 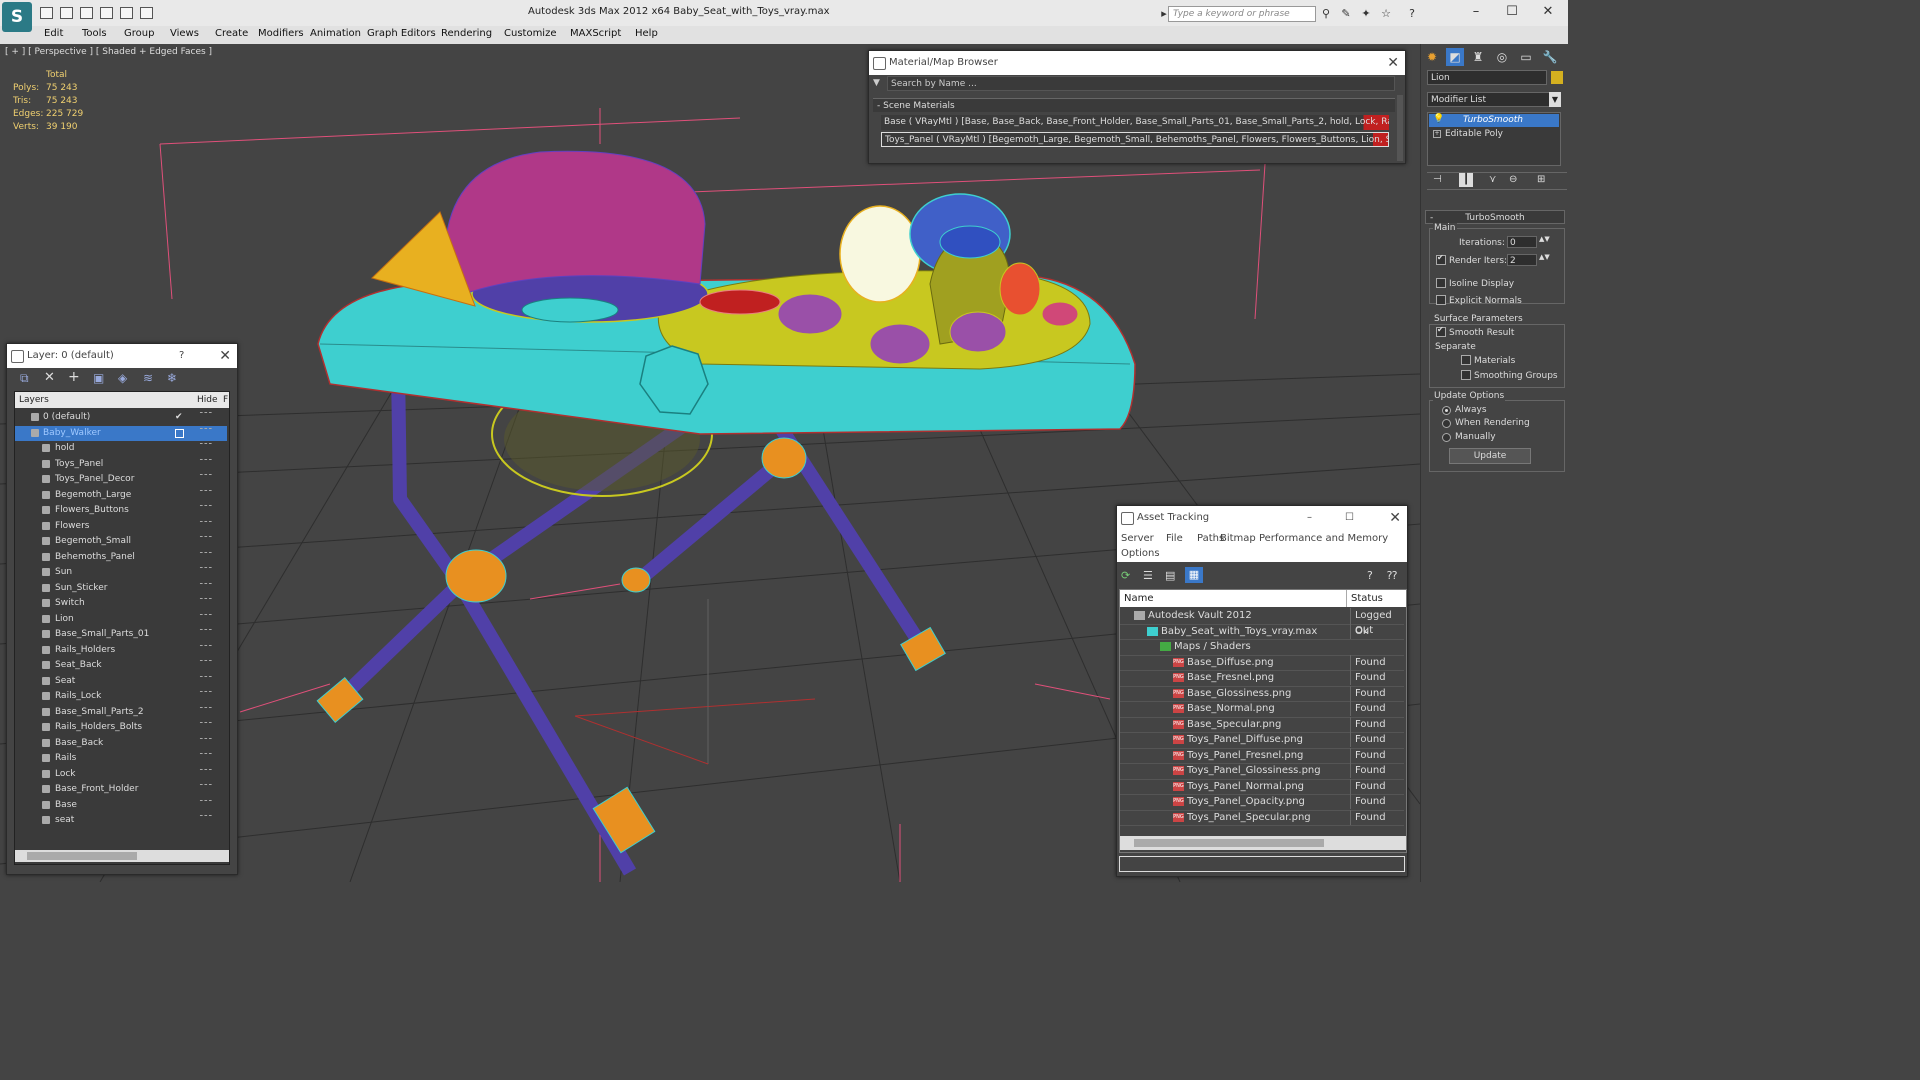 I want to click on object-name-field: Lion, so click(x=1487, y=77).